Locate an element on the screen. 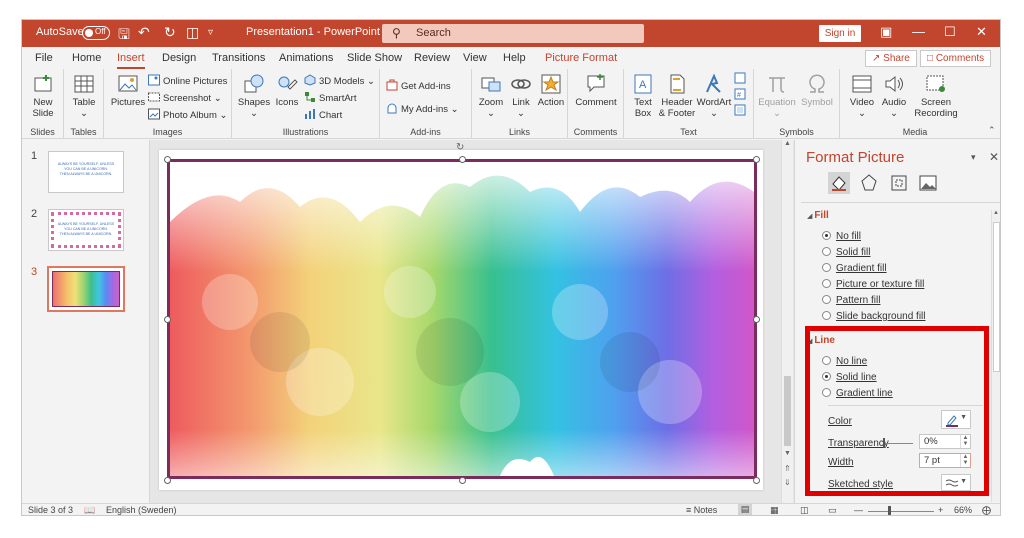 This screenshot has height=538, width=1024. tab-insert: Insert is located at coordinates (131, 60).